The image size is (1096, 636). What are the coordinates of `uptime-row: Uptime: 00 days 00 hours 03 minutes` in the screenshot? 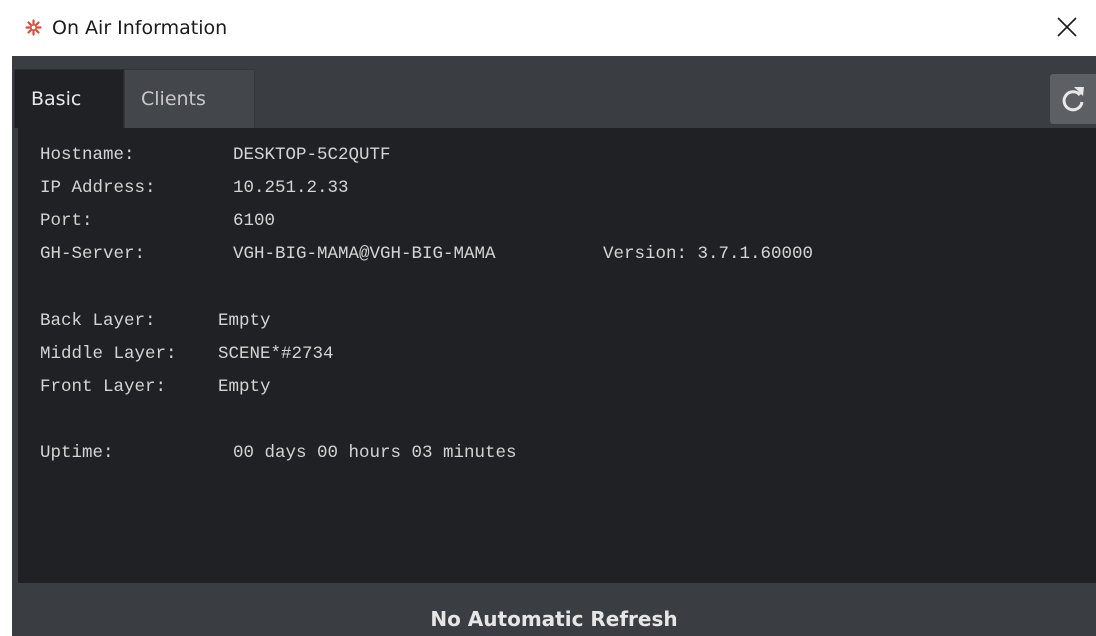 It's located at (278, 456).